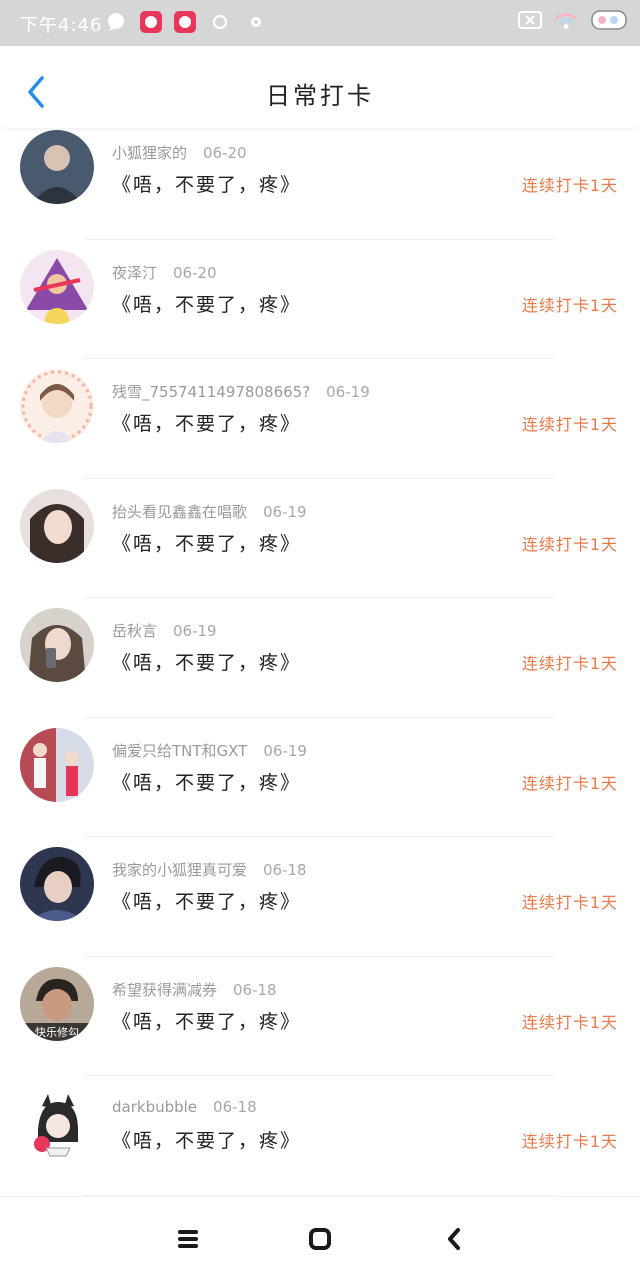 This screenshot has height=1280, width=640. Describe the element at coordinates (179, 870) in the screenshot. I see `username: 我家的小狐狸真可爱` at that location.